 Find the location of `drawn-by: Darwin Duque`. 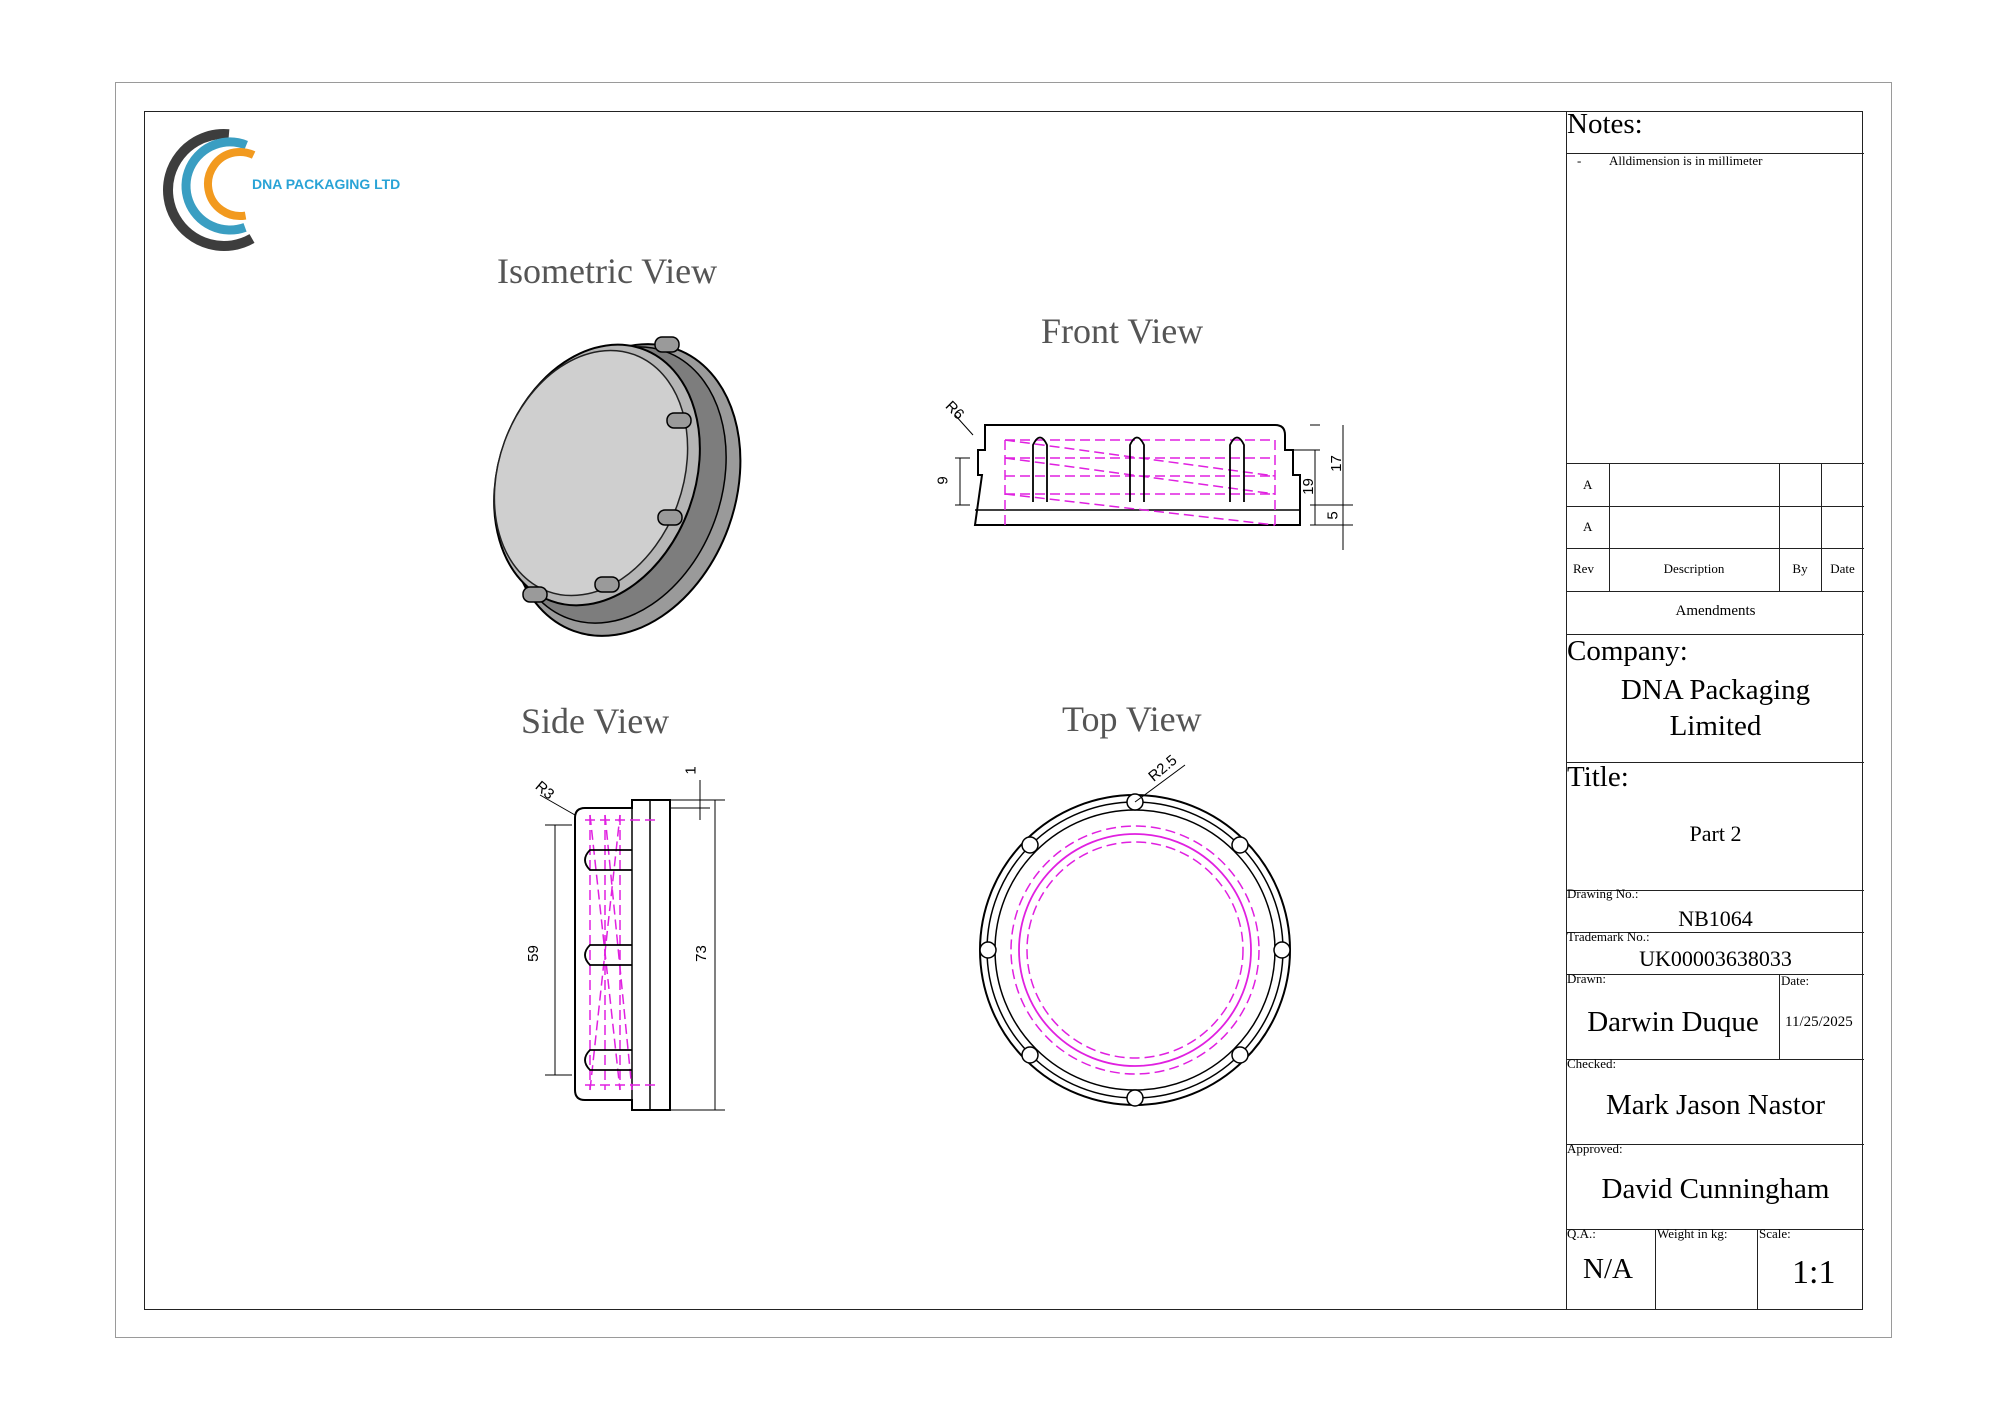

drawn-by: Darwin Duque is located at coordinates (1673, 1022).